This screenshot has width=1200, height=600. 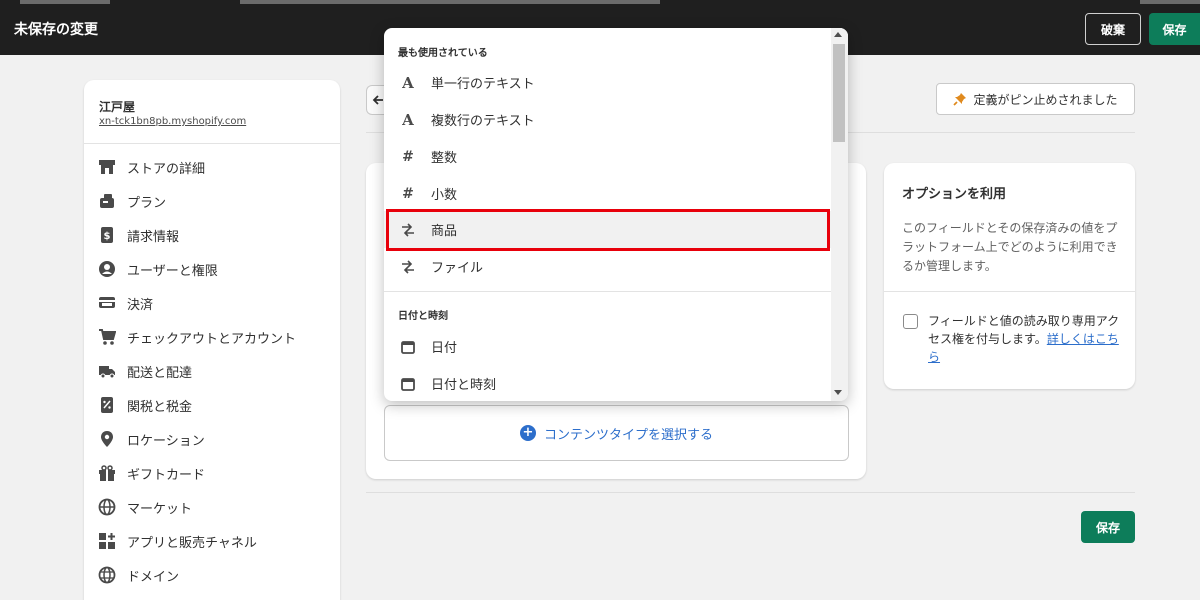 I want to click on sidebar-item-label: マーケット, so click(x=160, y=509).